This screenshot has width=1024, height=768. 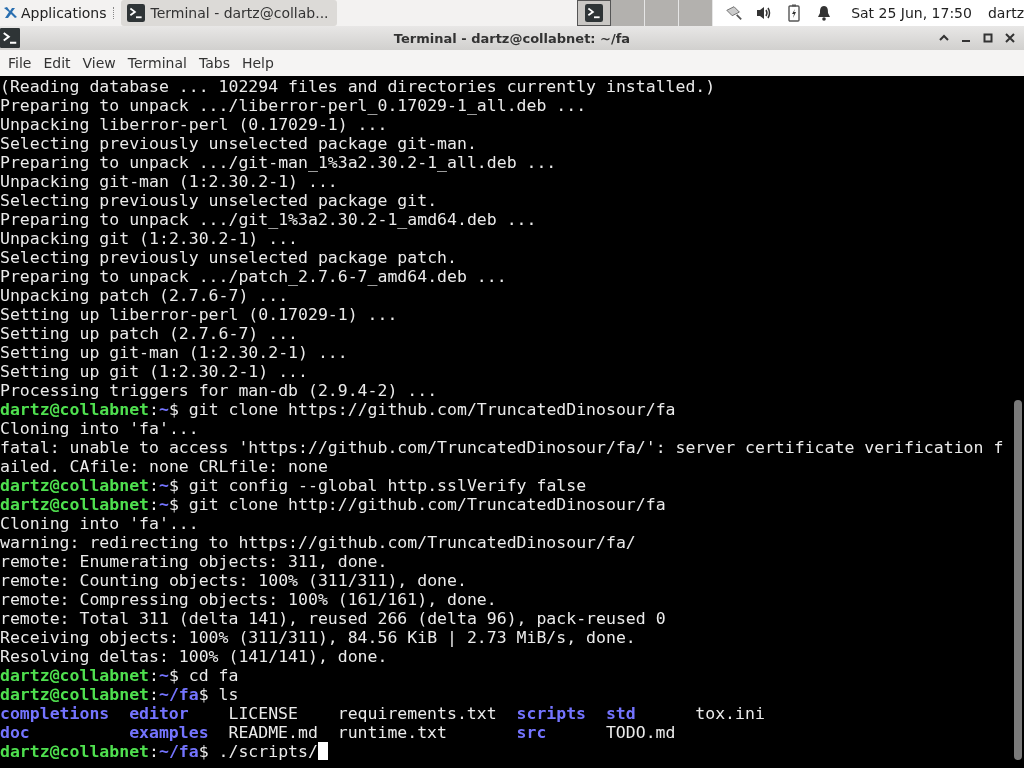 What do you see at coordinates (988, 38) in the screenshot?
I see `maximize-icon` at bounding box center [988, 38].